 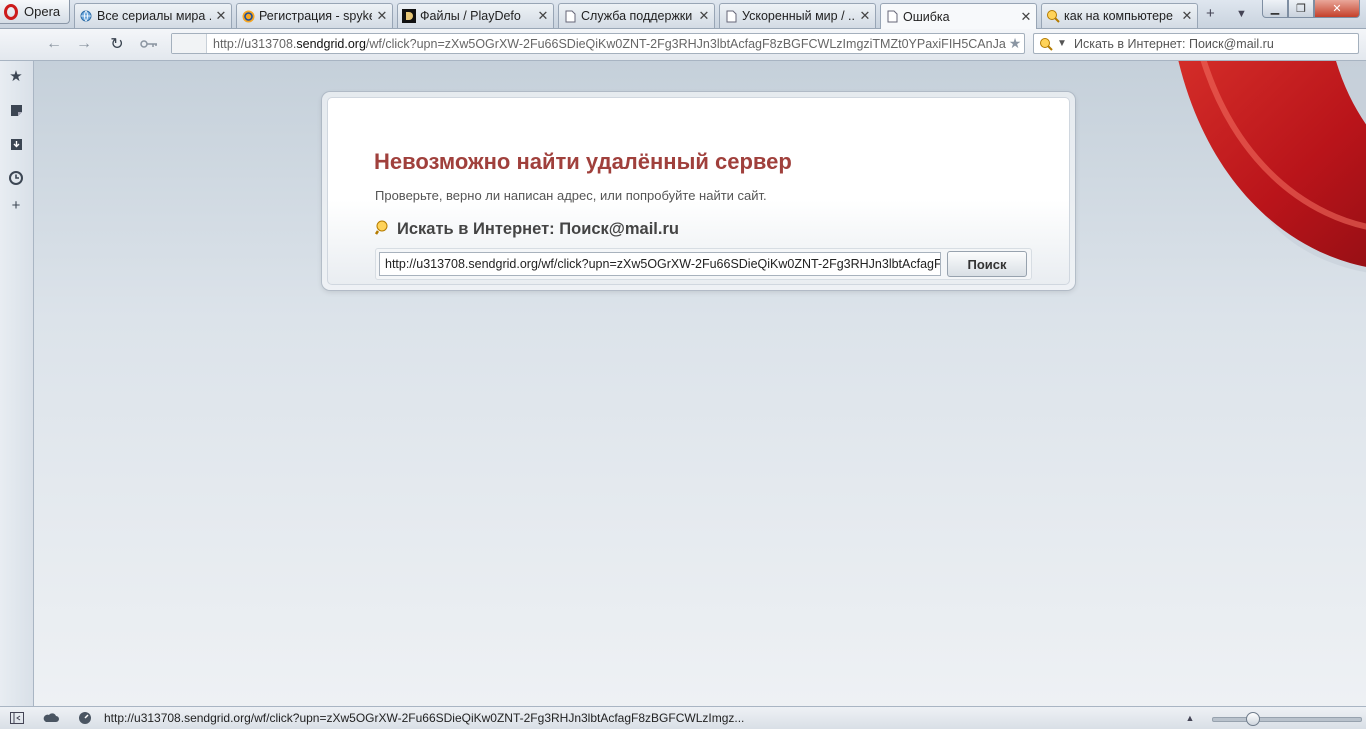 I want to click on search-button: Поиск, so click(x=987, y=264).